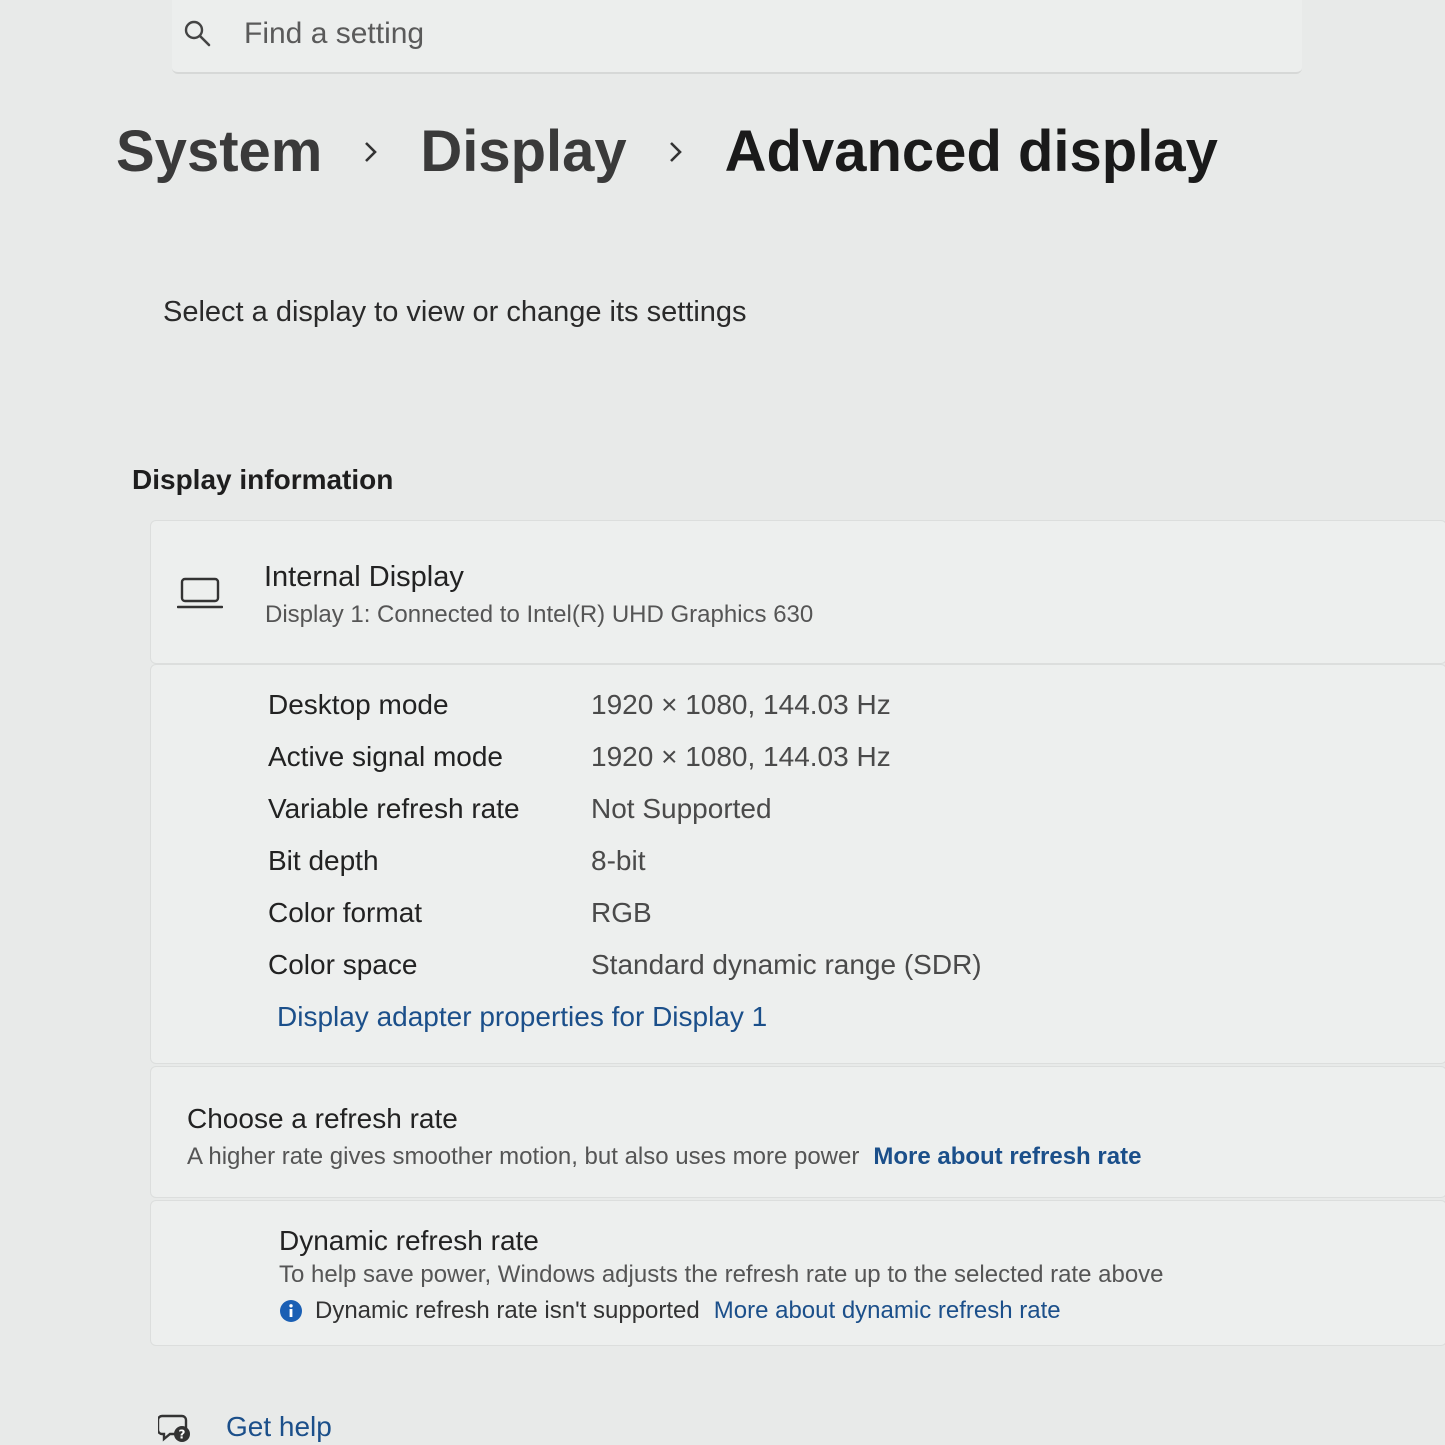 Image resolution: width=1445 pixels, height=1445 pixels. What do you see at coordinates (971, 151) in the screenshot?
I see `page-title: Advanced display` at bounding box center [971, 151].